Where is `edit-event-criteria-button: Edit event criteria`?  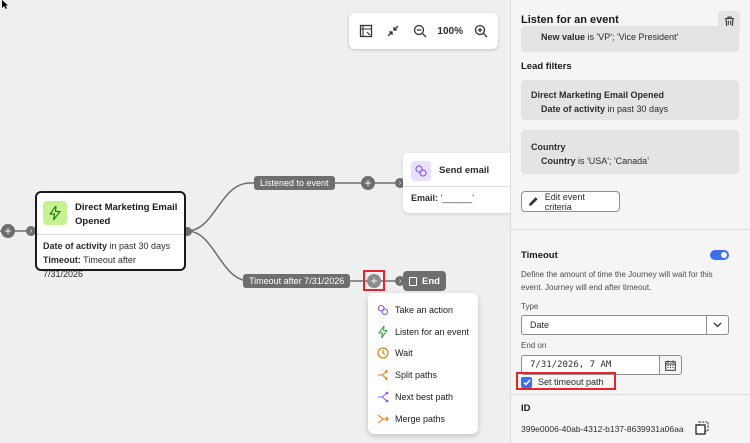 edit-event-criteria-button: Edit event criteria is located at coordinates (570, 201).